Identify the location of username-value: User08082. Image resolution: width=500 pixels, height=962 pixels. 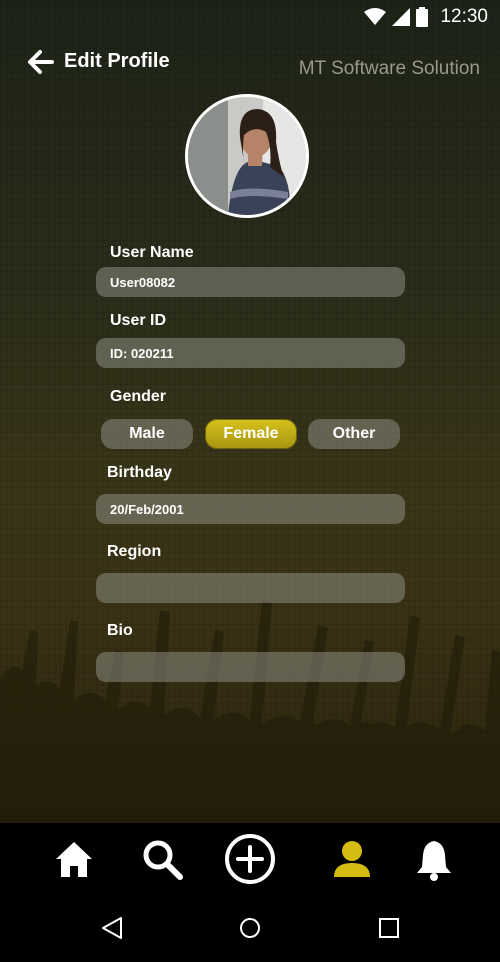
(143, 282).